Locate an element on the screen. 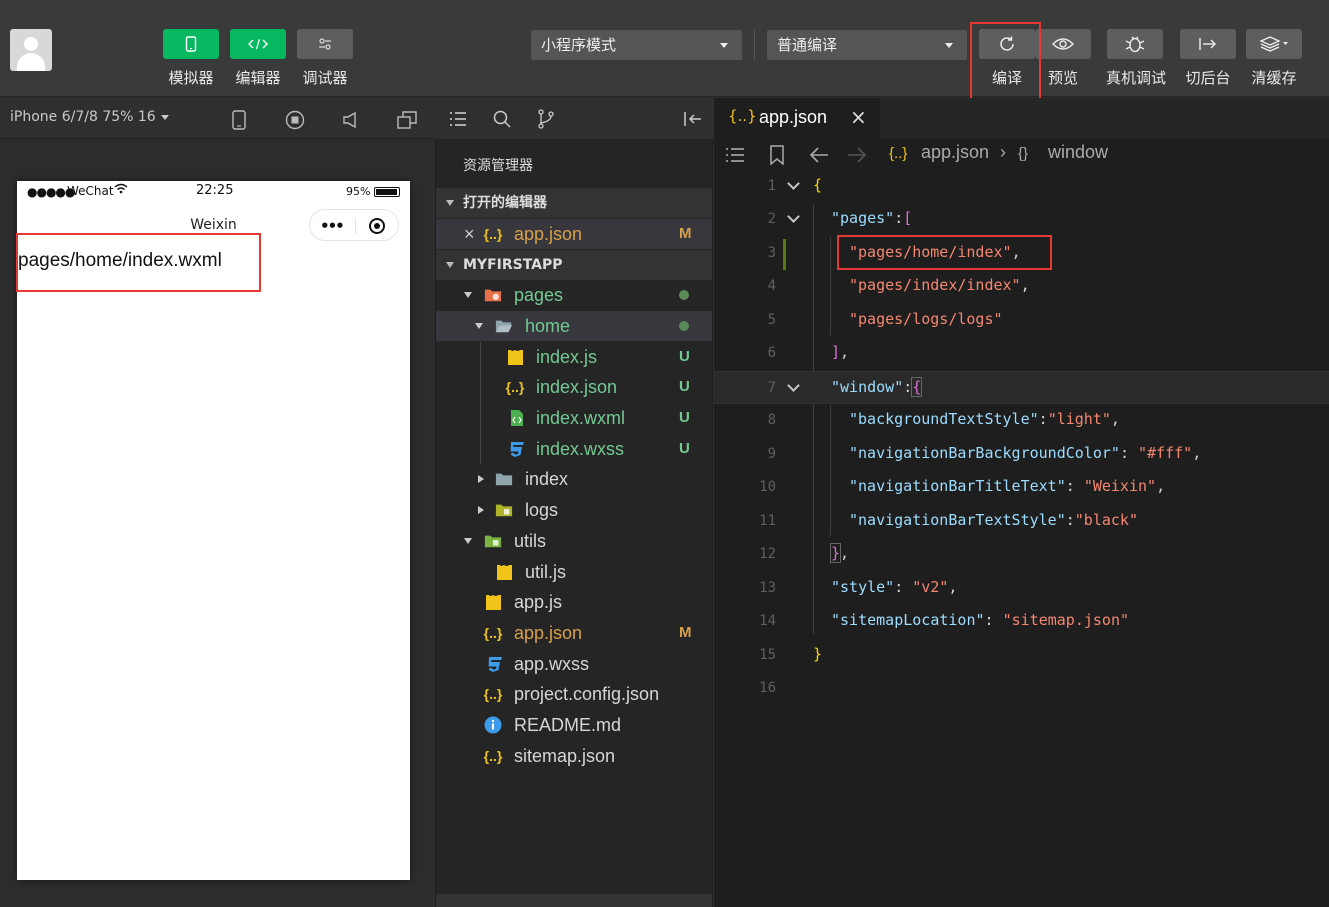 This screenshot has width=1329, height=907. code-line: 13 "style": "v2", is located at coordinates (1021, 588).